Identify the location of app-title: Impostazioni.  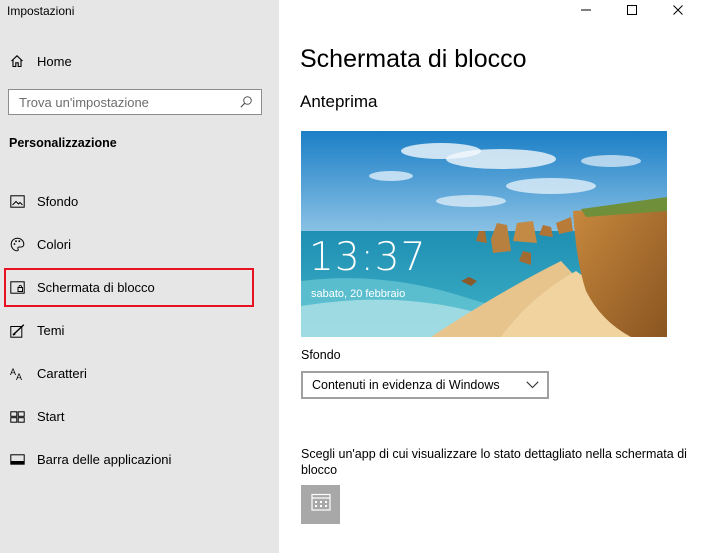
(41, 11).